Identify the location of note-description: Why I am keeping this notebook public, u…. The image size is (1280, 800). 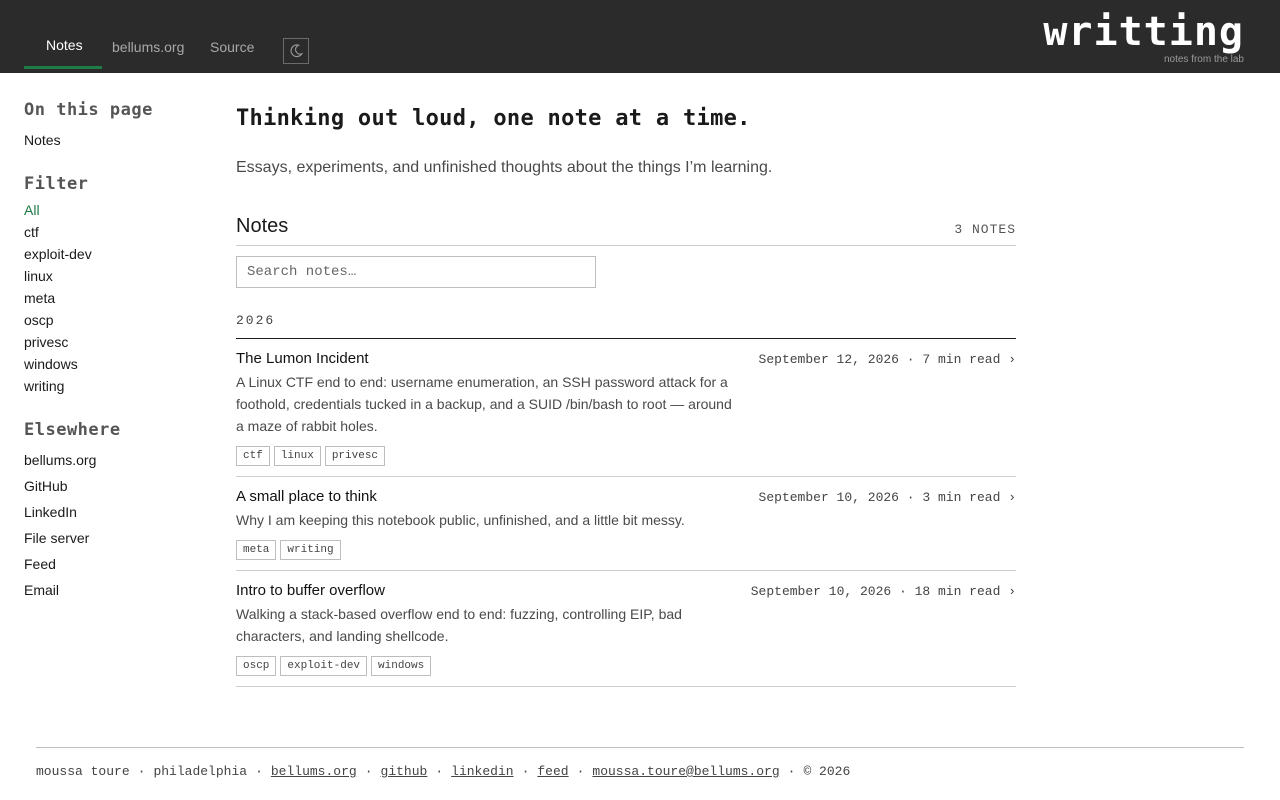
(460, 520).